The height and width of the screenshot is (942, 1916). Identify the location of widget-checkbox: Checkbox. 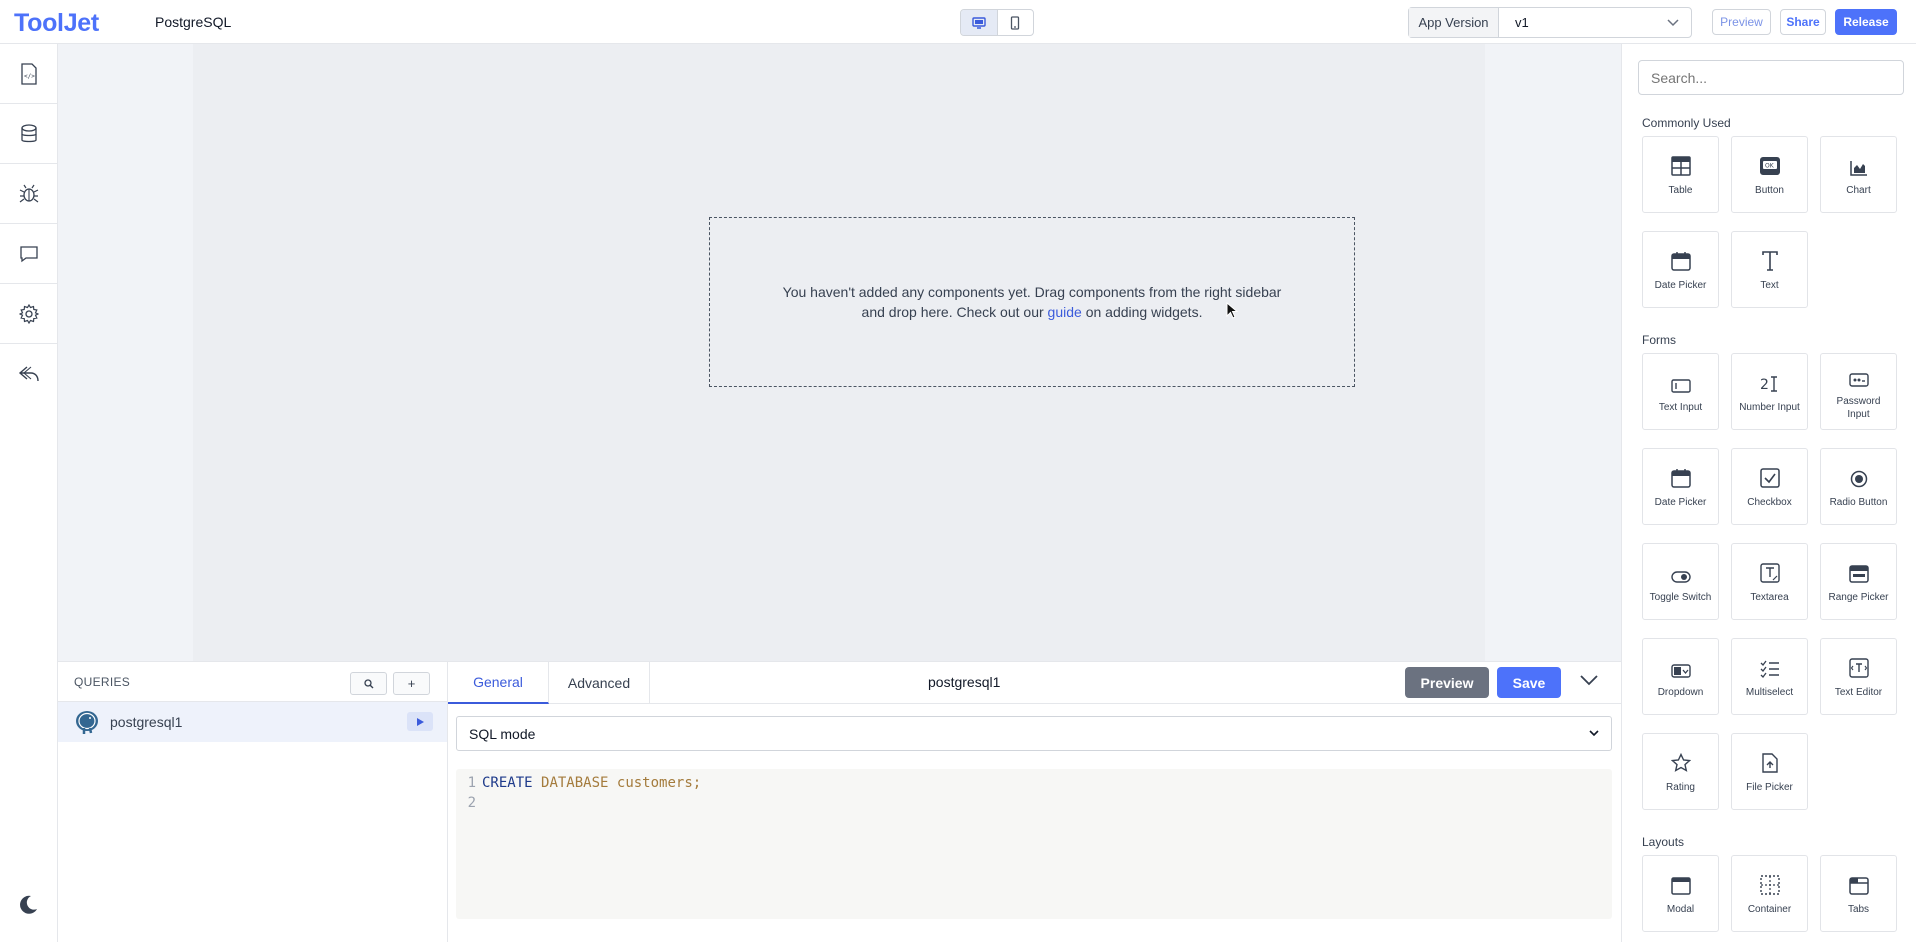
(1769, 486).